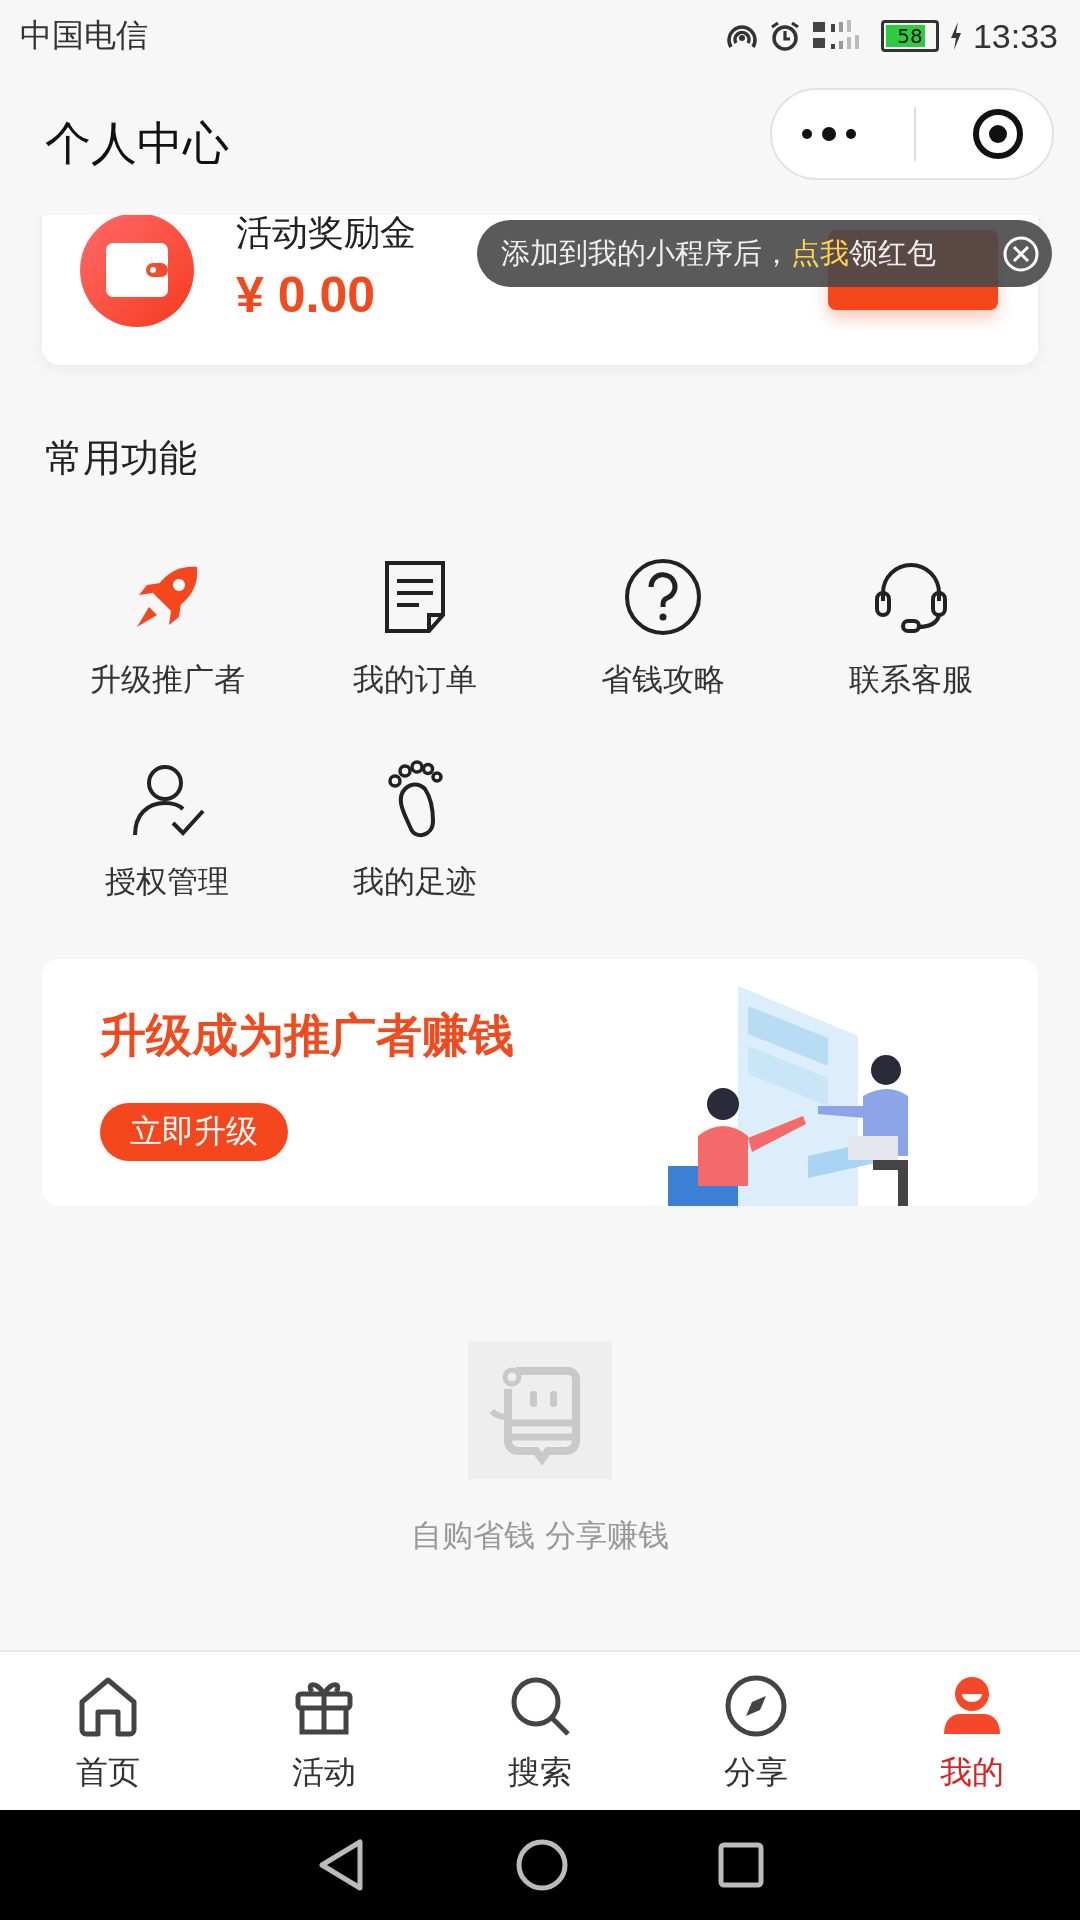 Image resolution: width=1080 pixels, height=1920 pixels. What do you see at coordinates (909, 36) in the screenshot?
I see `battery-icon: 58` at bounding box center [909, 36].